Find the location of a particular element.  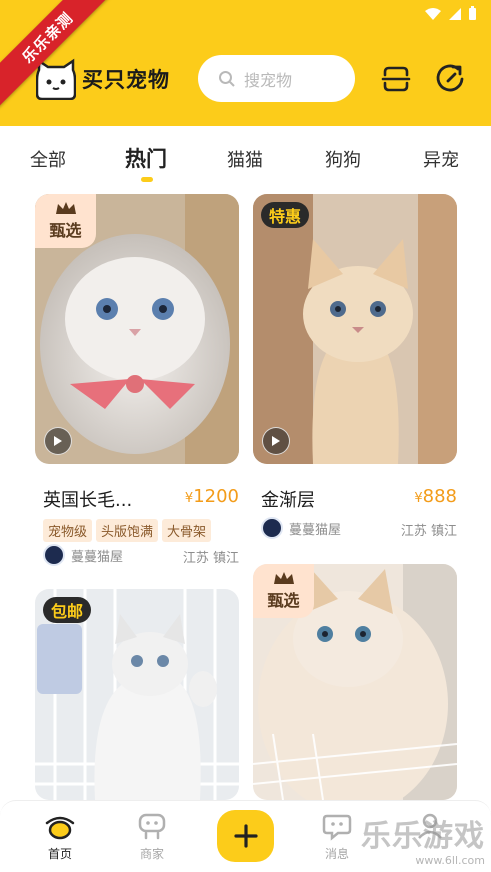

signal-icon is located at coordinates (455, 13).